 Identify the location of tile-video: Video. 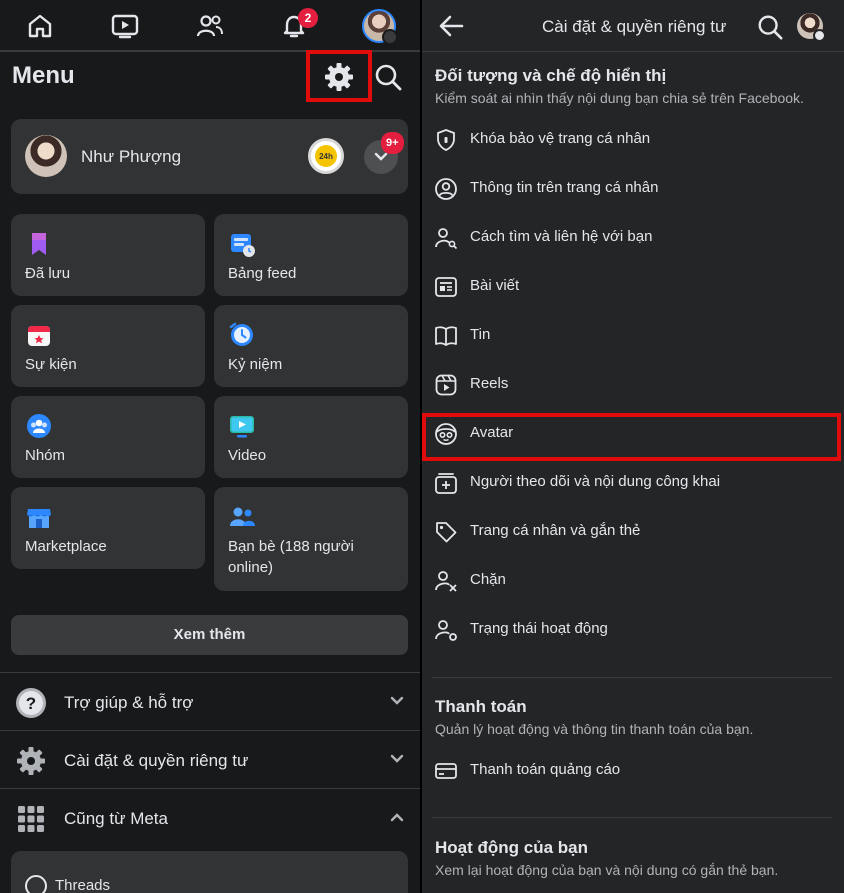
(311, 437).